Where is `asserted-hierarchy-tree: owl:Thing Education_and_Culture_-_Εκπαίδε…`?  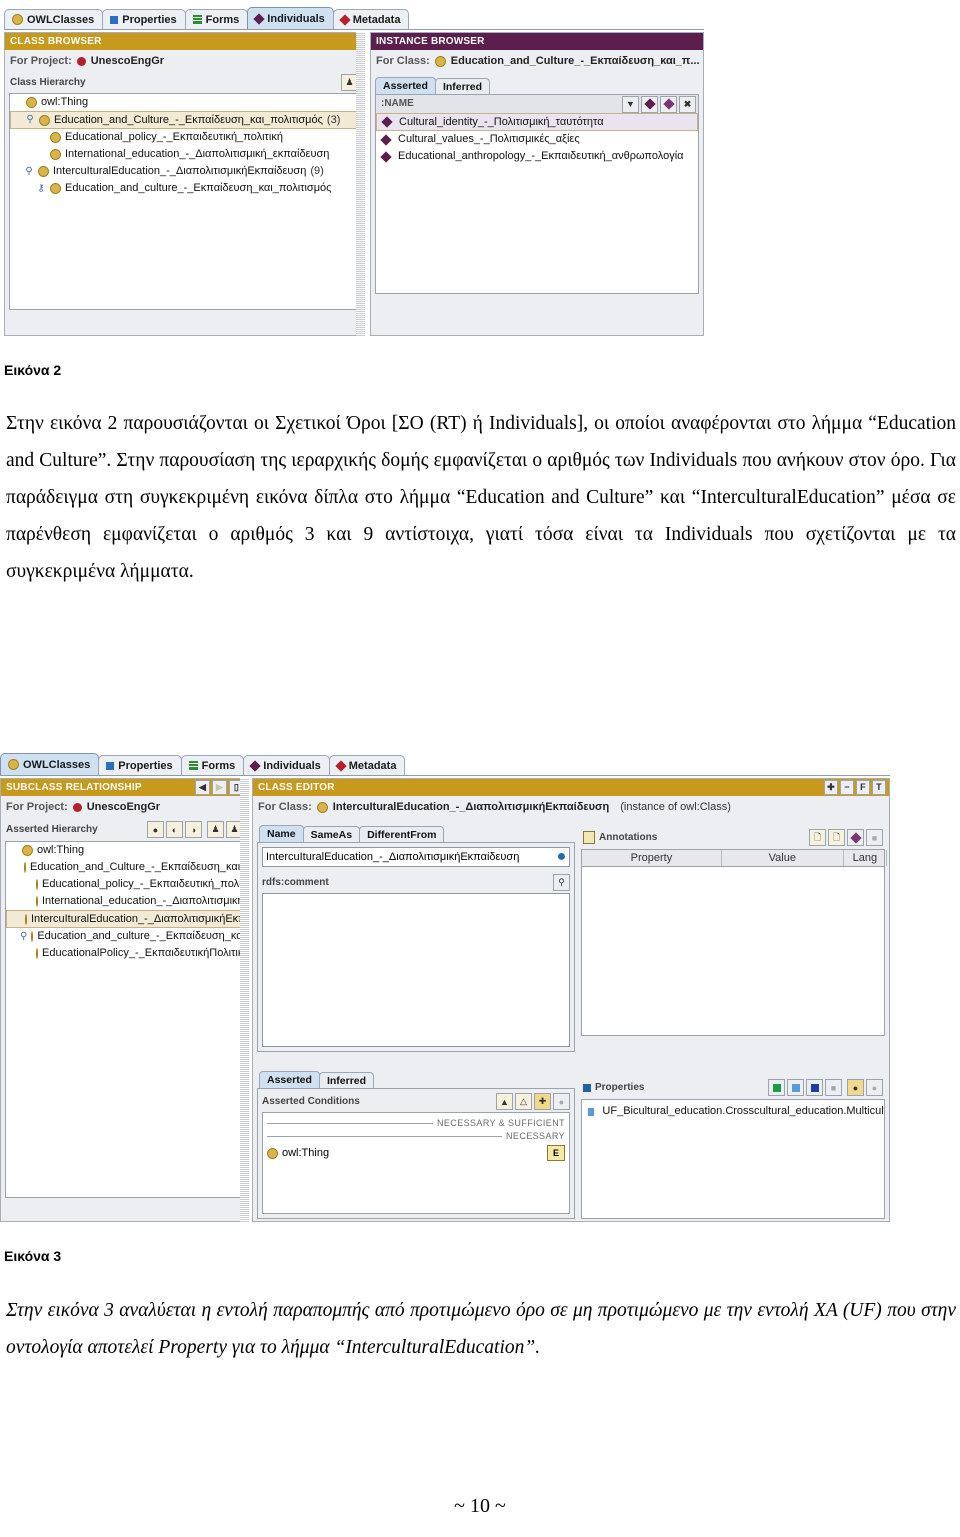 asserted-hierarchy-tree: owl:Thing Education_and_Culture_-_Εκπαίδε… is located at coordinates (124, 1019).